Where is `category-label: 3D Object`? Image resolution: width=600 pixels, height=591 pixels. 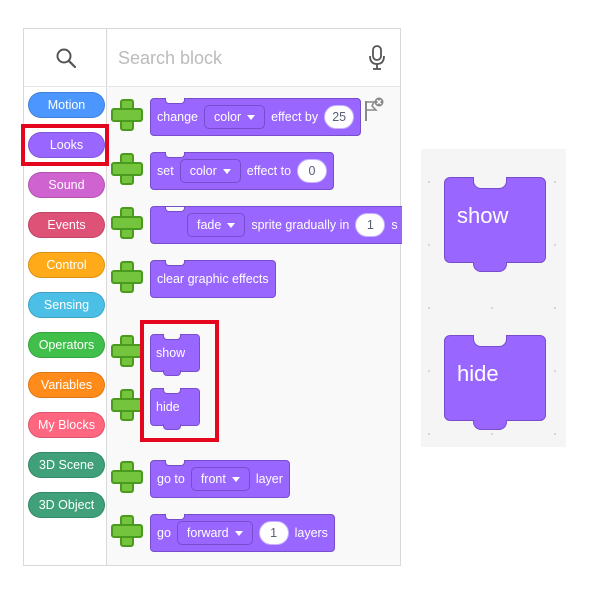 category-label: 3D Object is located at coordinates (66, 505).